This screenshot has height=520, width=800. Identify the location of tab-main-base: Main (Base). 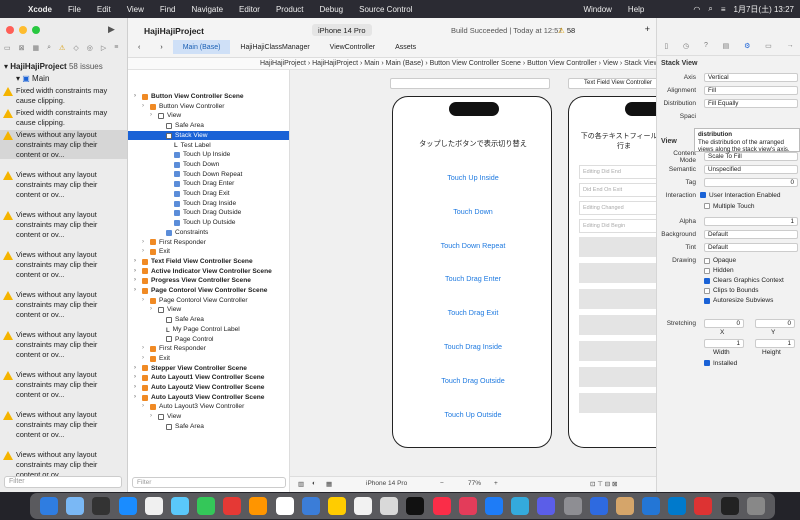
(201, 47).